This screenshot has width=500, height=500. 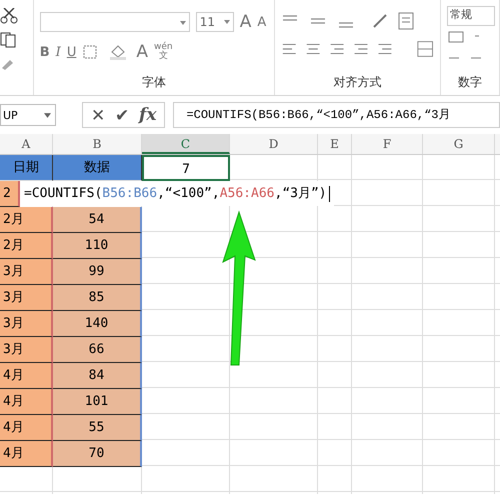 I want to click on cancel-button: ✕, so click(x=98, y=115).